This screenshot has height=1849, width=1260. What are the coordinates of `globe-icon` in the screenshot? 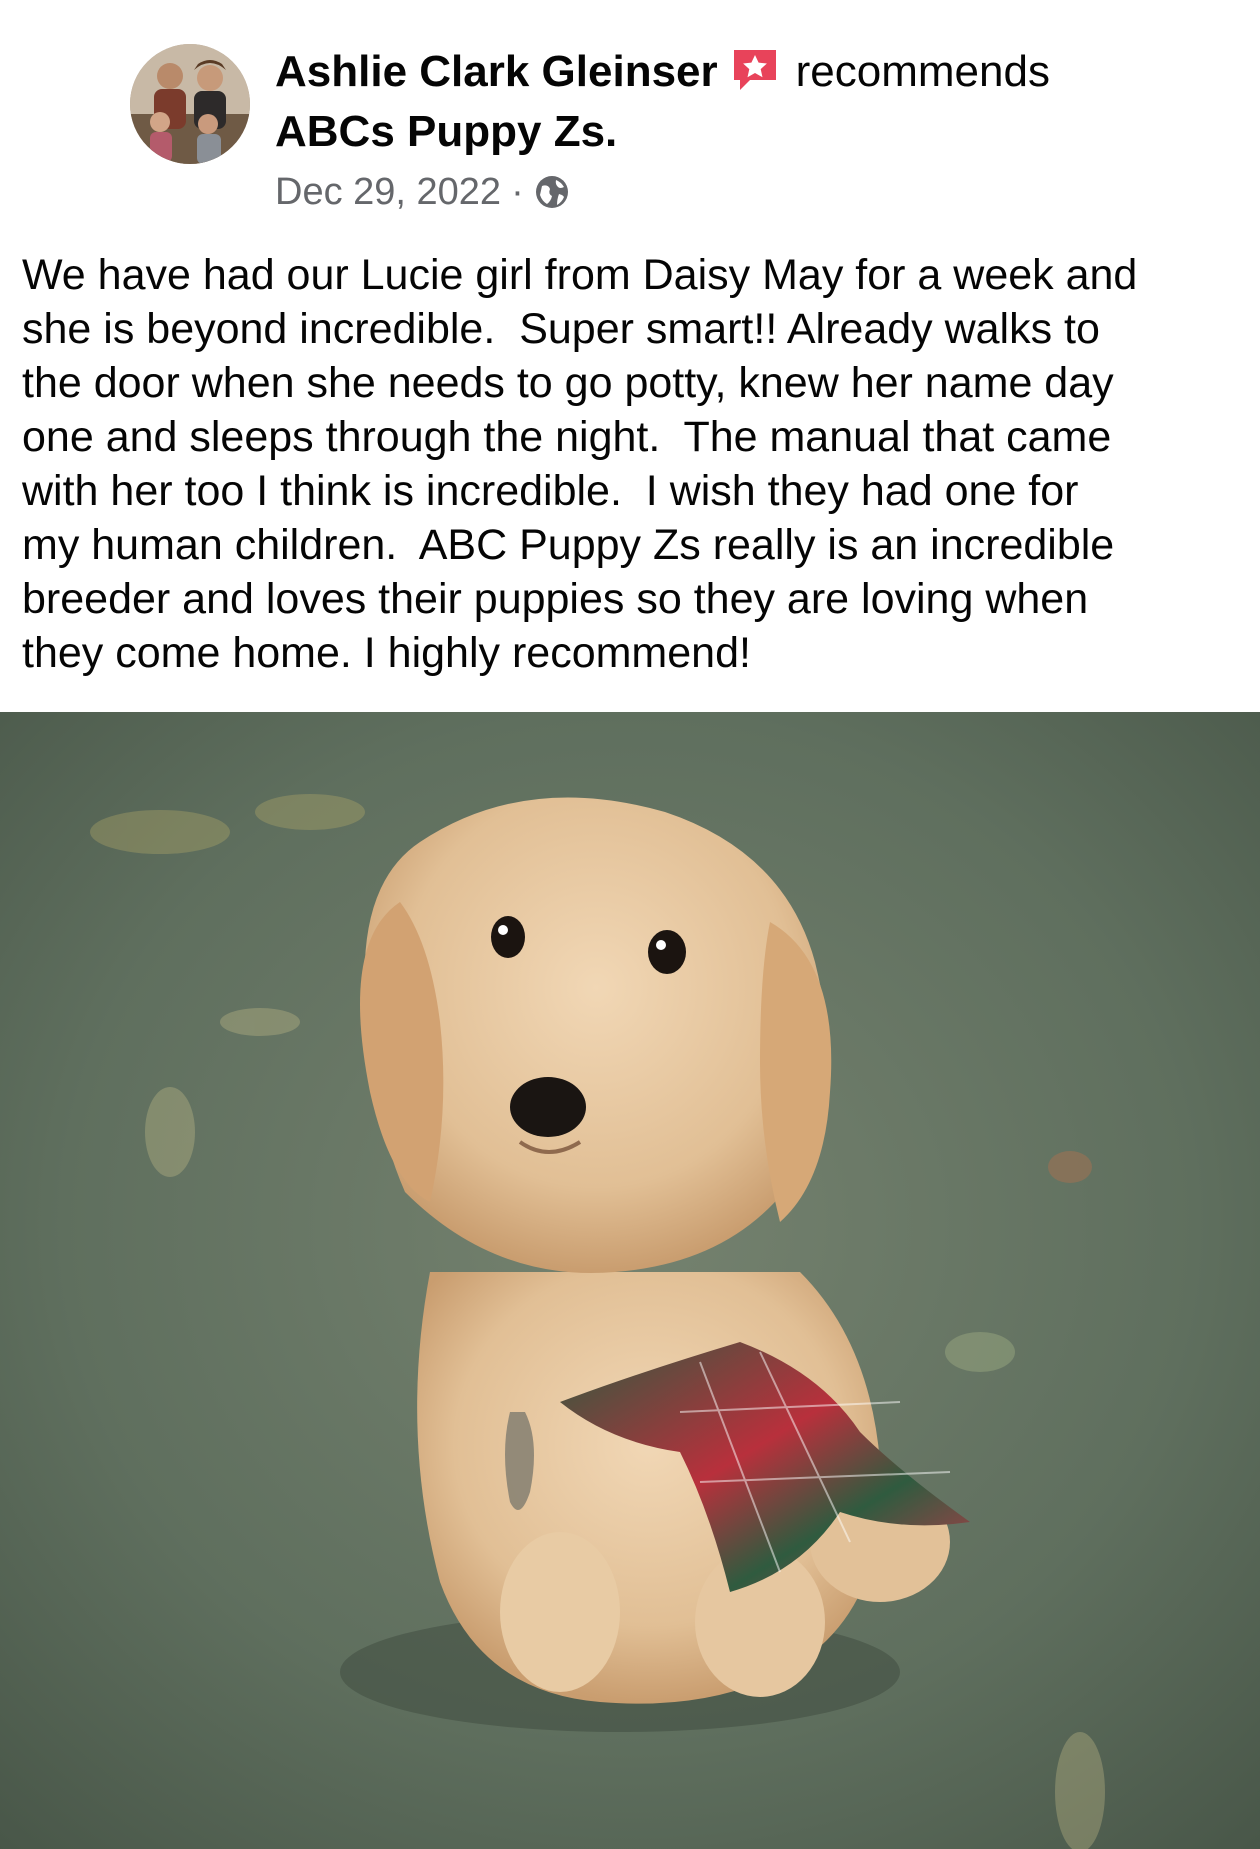 It's located at (552, 192).